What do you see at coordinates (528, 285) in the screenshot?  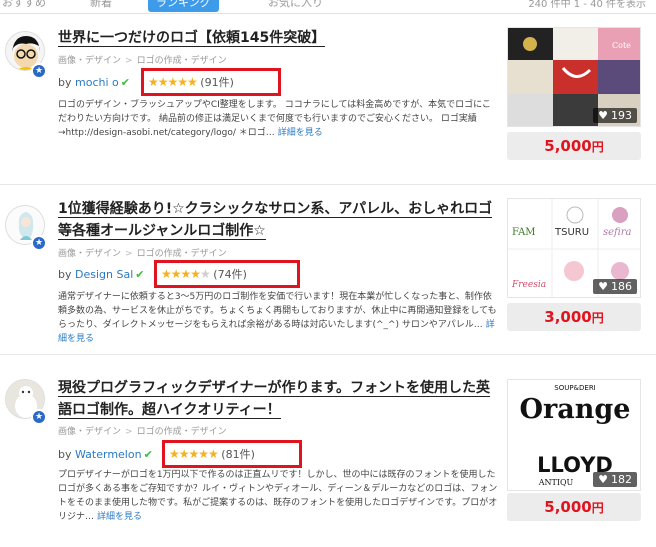 I see `svg-text: Freesia` at bounding box center [528, 285].